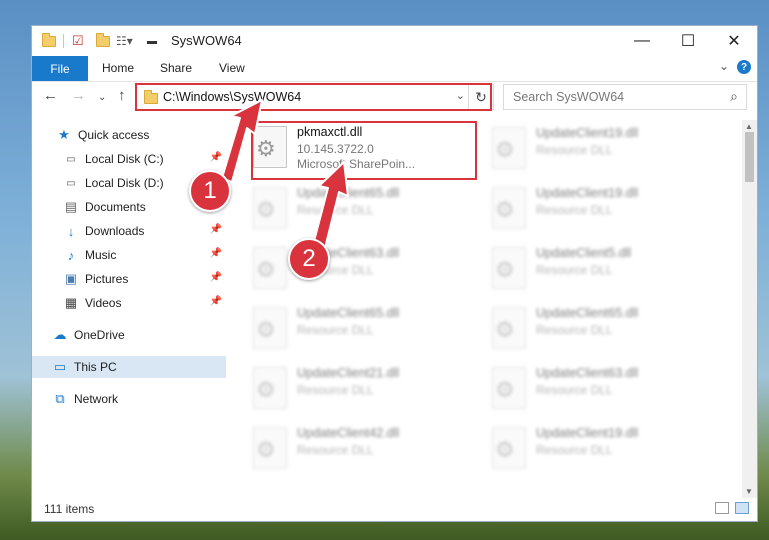 The image size is (769, 540). I want to click on arrow-2-icon, so click(330, 205).